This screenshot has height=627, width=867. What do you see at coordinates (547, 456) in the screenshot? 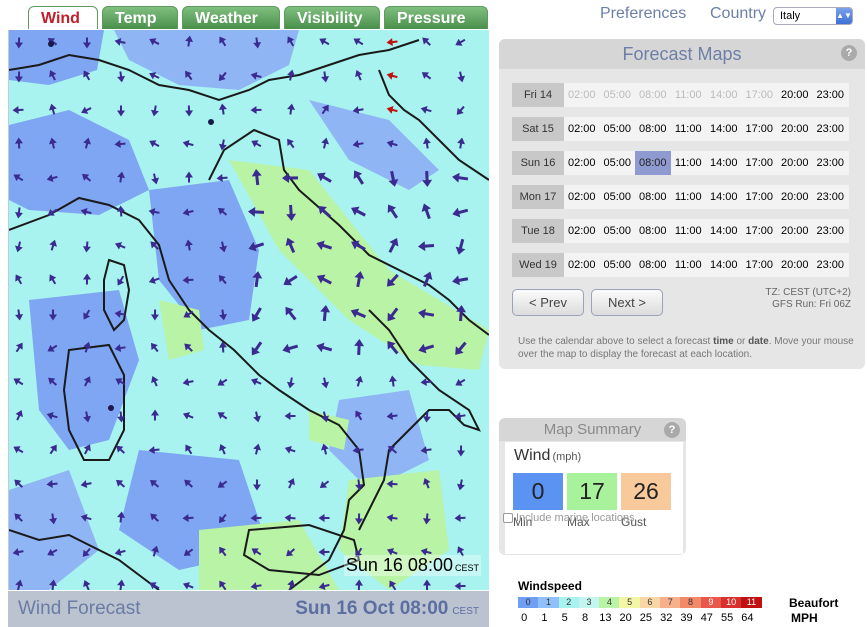
I see `summary-label: Wind (mph)` at bounding box center [547, 456].